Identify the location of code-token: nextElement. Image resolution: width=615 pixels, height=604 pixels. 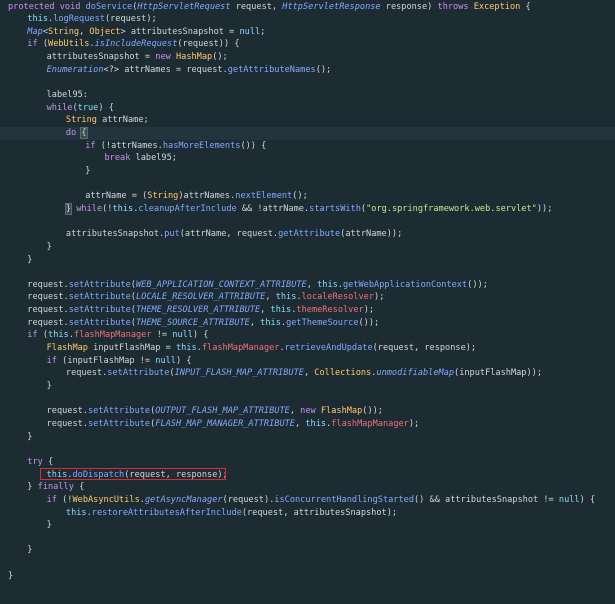
(264, 196).